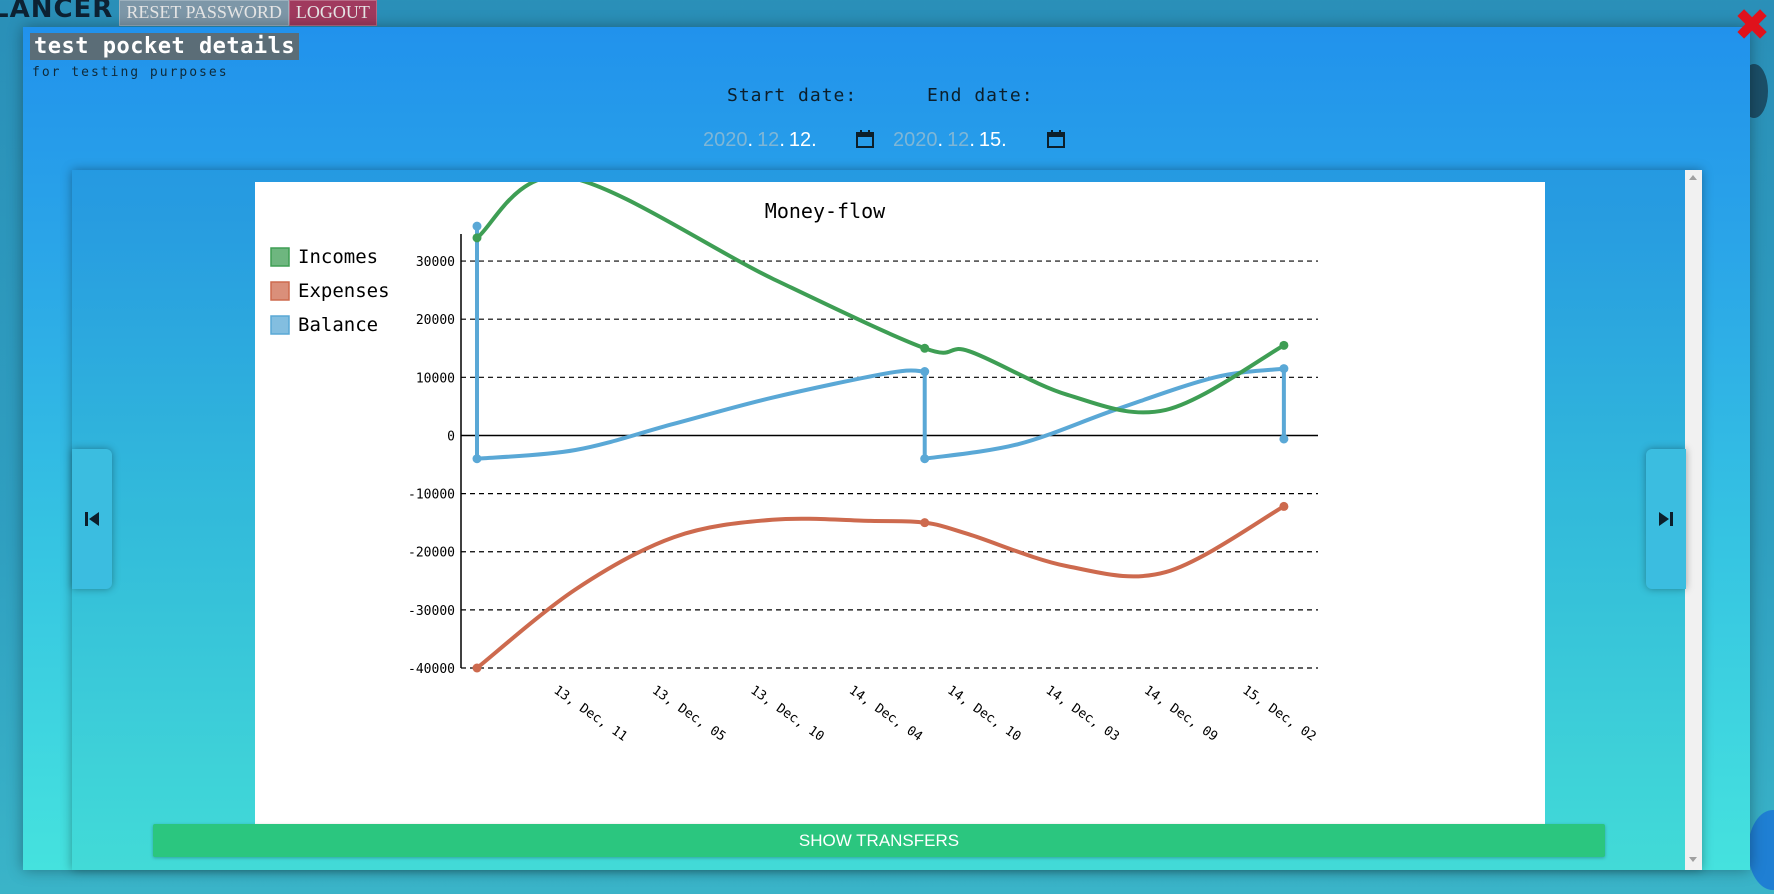  What do you see at coordinates (280, 325) in the screenshot?
I see `legend-swatch-balance` at bounding box center [280, 325].